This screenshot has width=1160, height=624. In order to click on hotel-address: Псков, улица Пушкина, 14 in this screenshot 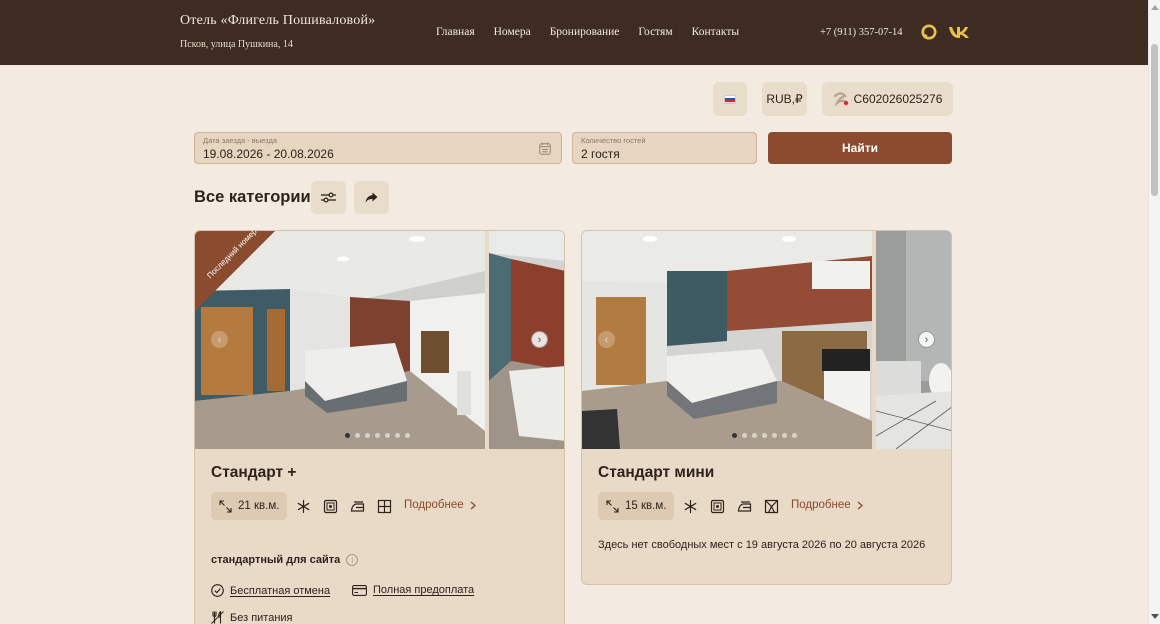, I will do `click(236, 44)`.